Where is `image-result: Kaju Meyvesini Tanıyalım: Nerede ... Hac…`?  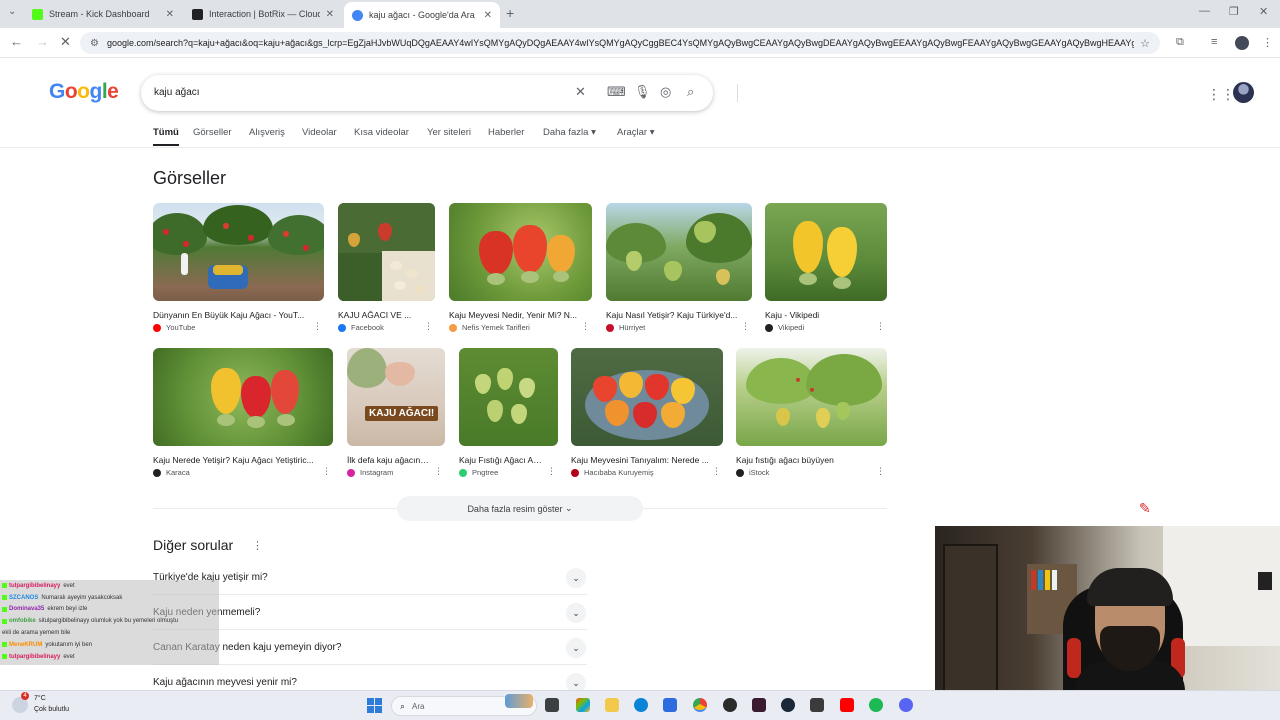
image-result: Kaju Meyvesini Tanıyalım: Nerede ... Hac… is located at coordinates (647, 412).